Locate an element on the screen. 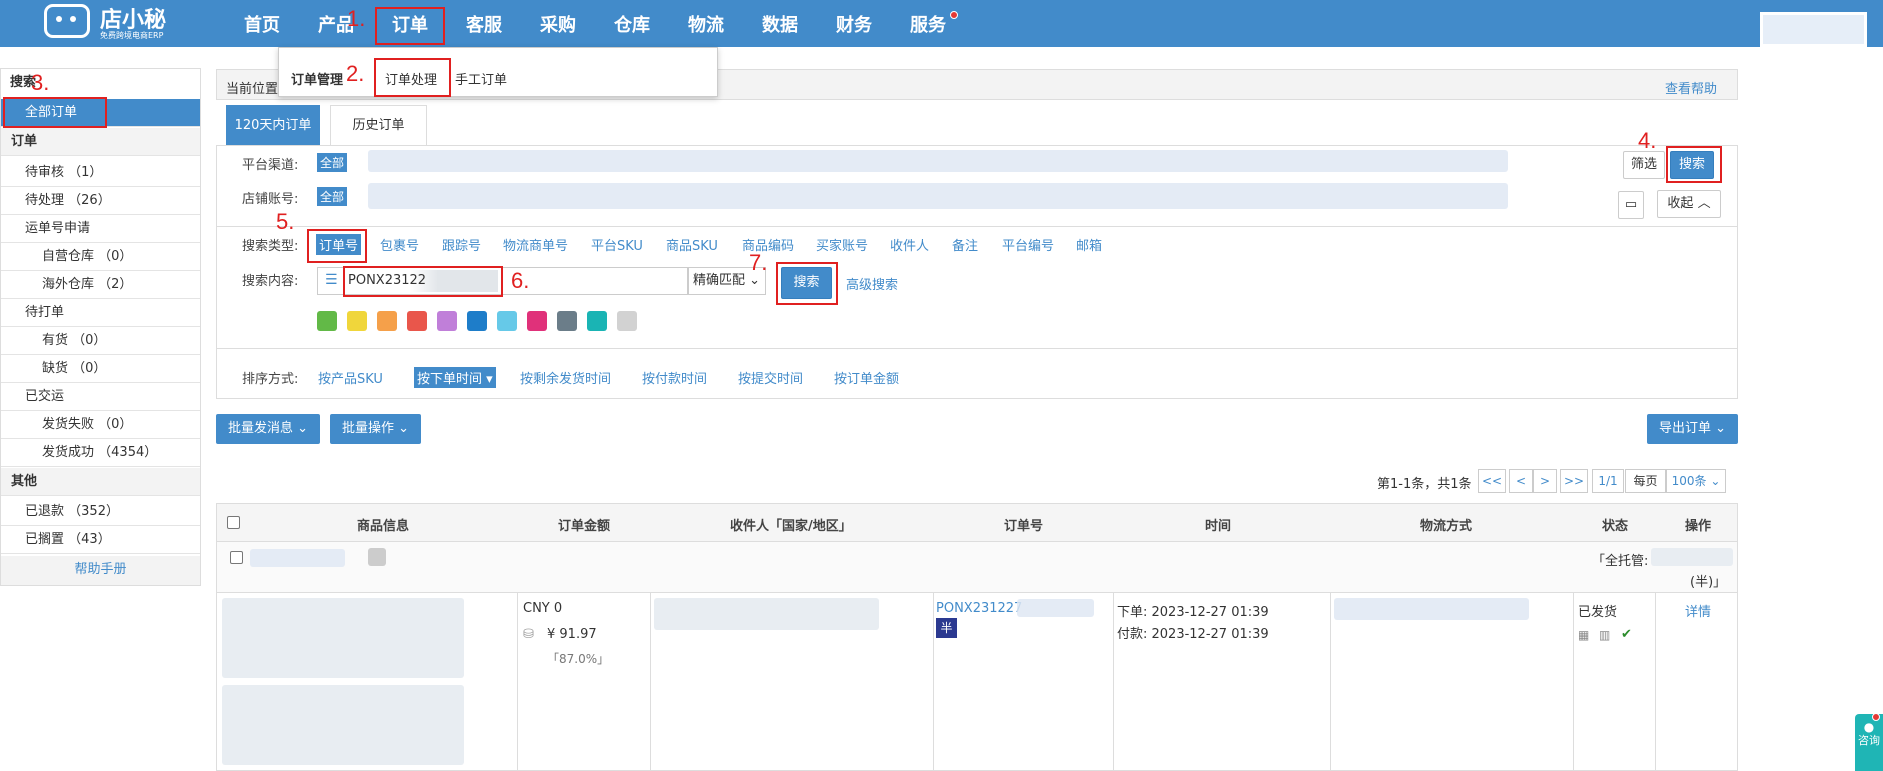 This screenshot has height=771, width=1883. color-tag-light-blue is located at coordinates (507, 321).